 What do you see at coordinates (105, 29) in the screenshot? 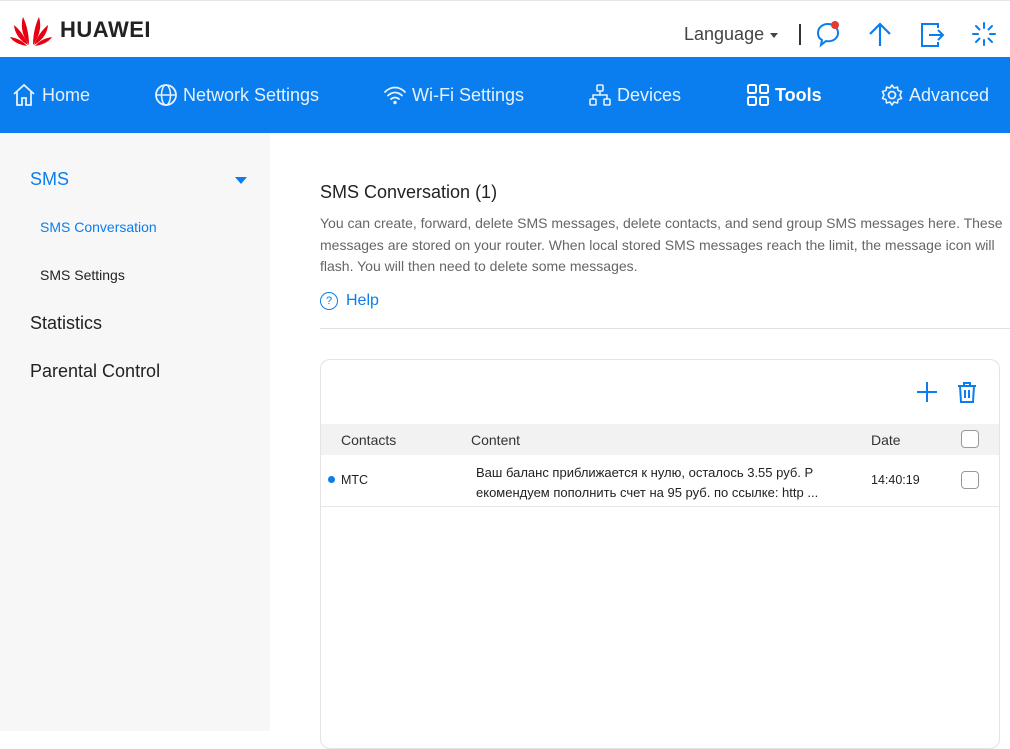
I see `brand-name: HUAWEI` at bounding box center [105, 29].